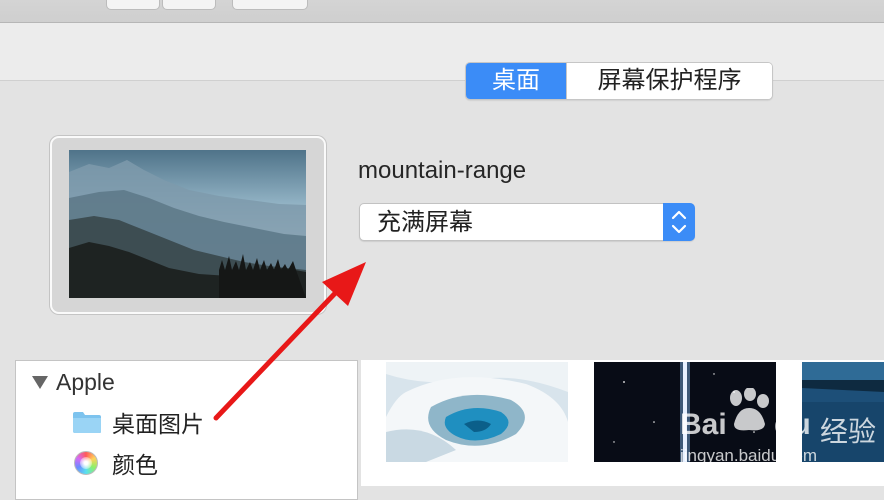 The height and width of the screenshot is (500, 884). Describe the element at coordinates (477, 412) in the screenshot. I see `wallpaper-thumbnail` at that location.